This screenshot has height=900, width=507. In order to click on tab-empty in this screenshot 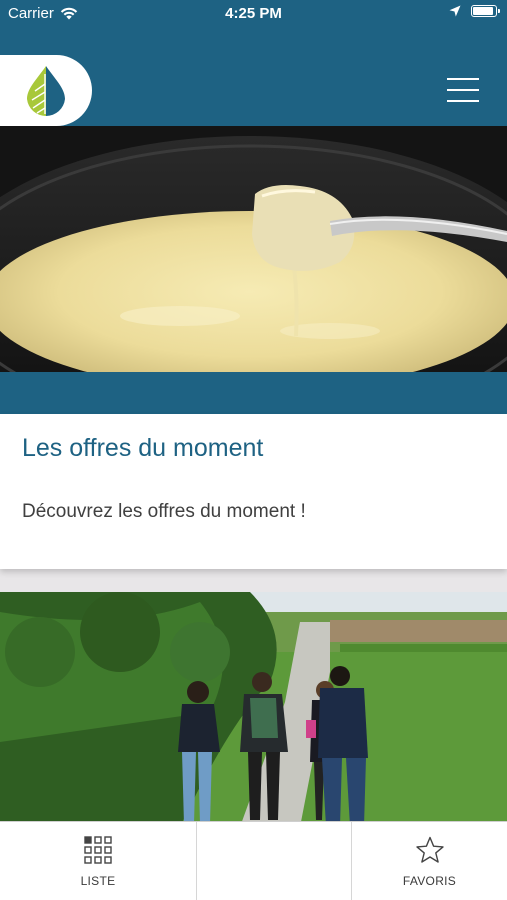, I will do `click(274, 861)`.